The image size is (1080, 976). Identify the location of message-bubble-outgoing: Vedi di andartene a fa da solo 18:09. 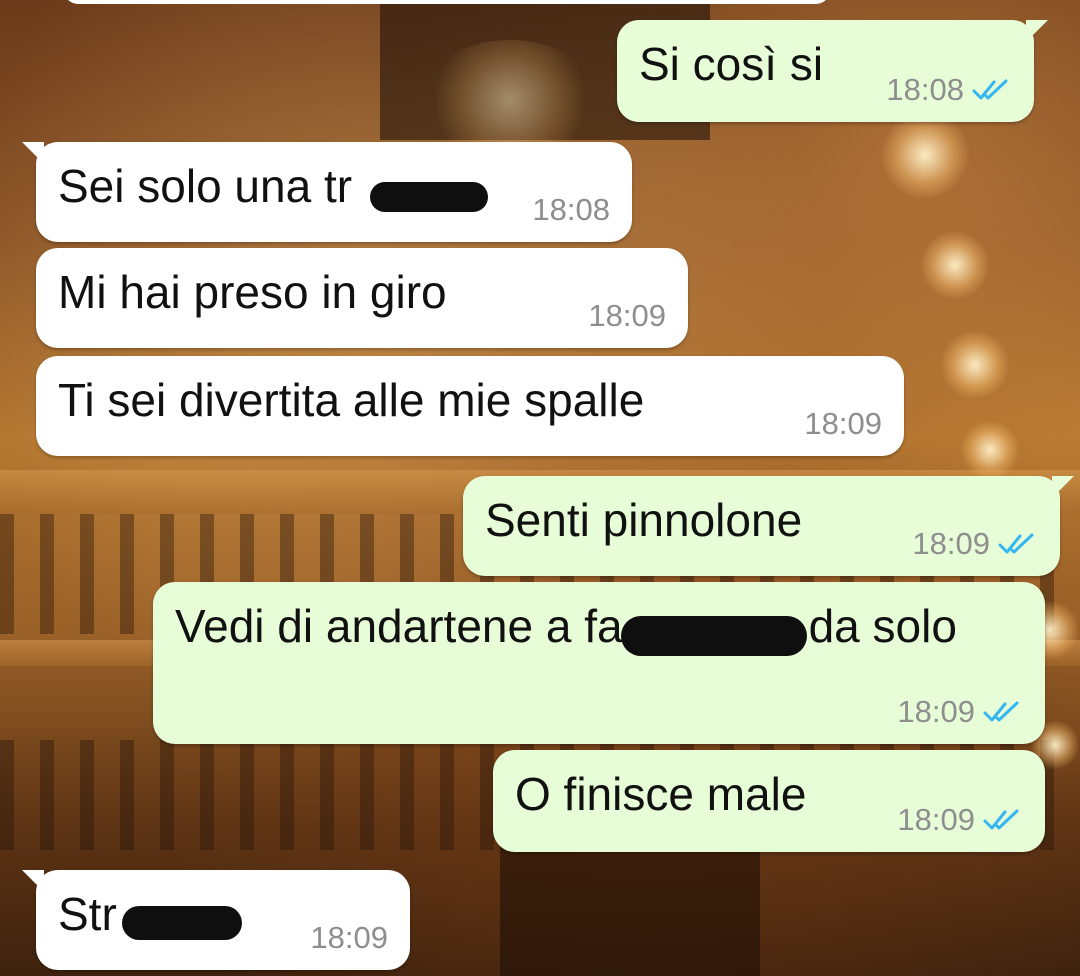
(599, 663).